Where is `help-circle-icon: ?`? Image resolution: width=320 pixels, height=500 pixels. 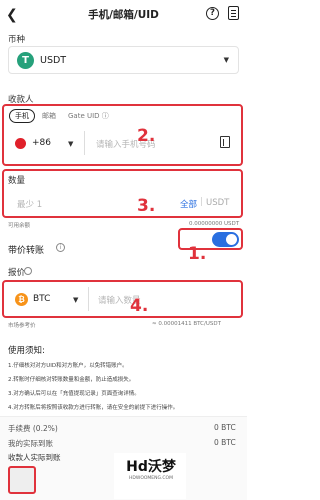 help-circle-icon: ? is located at coordinates (212, 13).